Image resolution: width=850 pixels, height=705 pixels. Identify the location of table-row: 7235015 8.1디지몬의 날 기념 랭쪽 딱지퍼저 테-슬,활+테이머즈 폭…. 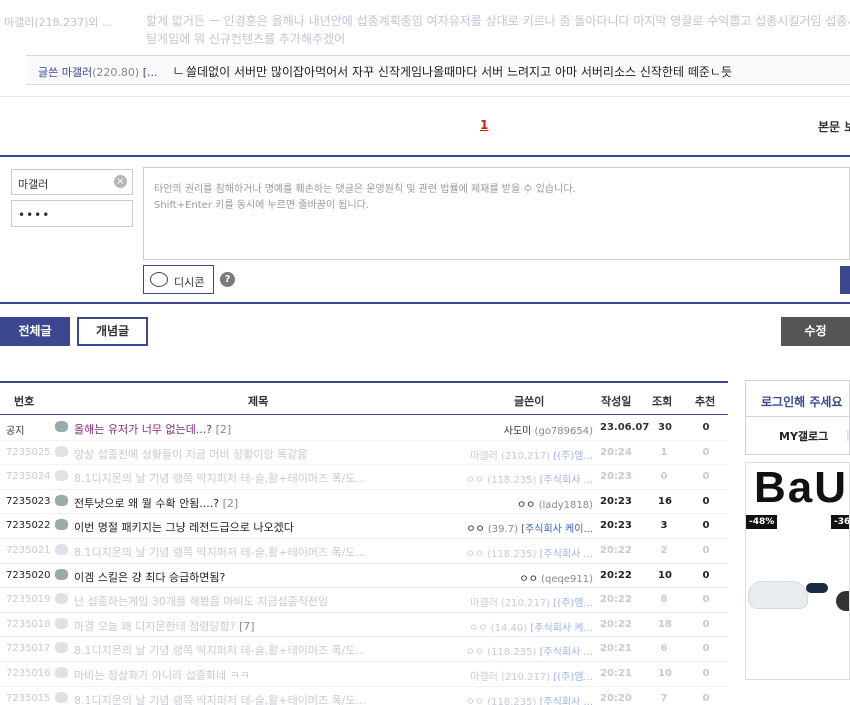
(364, 696).